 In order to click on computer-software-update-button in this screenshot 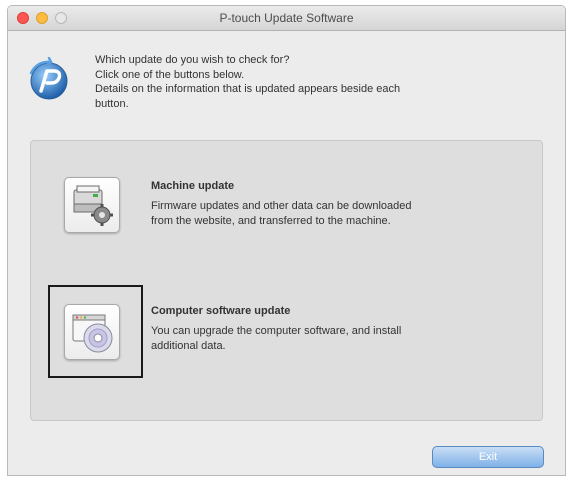, I will do `click(92, 332)`.